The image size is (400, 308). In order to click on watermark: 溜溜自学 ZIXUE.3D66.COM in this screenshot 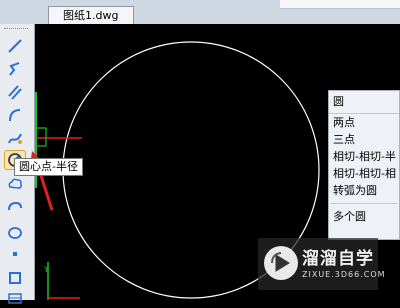, I will do `click(321, 264)`.